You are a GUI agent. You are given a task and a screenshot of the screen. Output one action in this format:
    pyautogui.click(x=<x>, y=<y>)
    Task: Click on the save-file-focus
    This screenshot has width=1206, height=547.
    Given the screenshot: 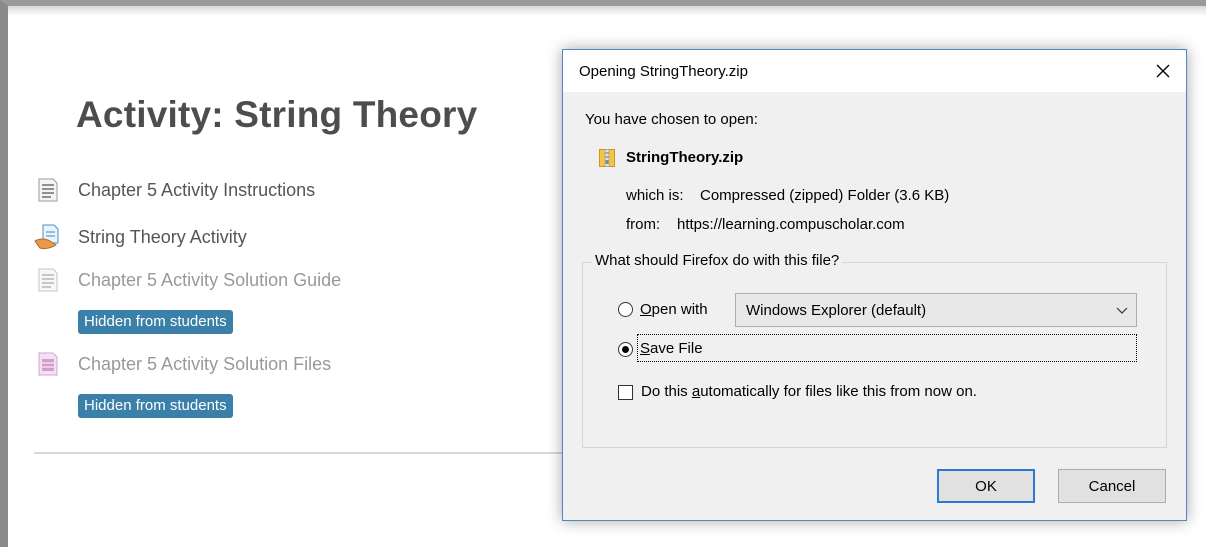 What is the action you would take?
    pyautogui.click(x=887, y=348)
    